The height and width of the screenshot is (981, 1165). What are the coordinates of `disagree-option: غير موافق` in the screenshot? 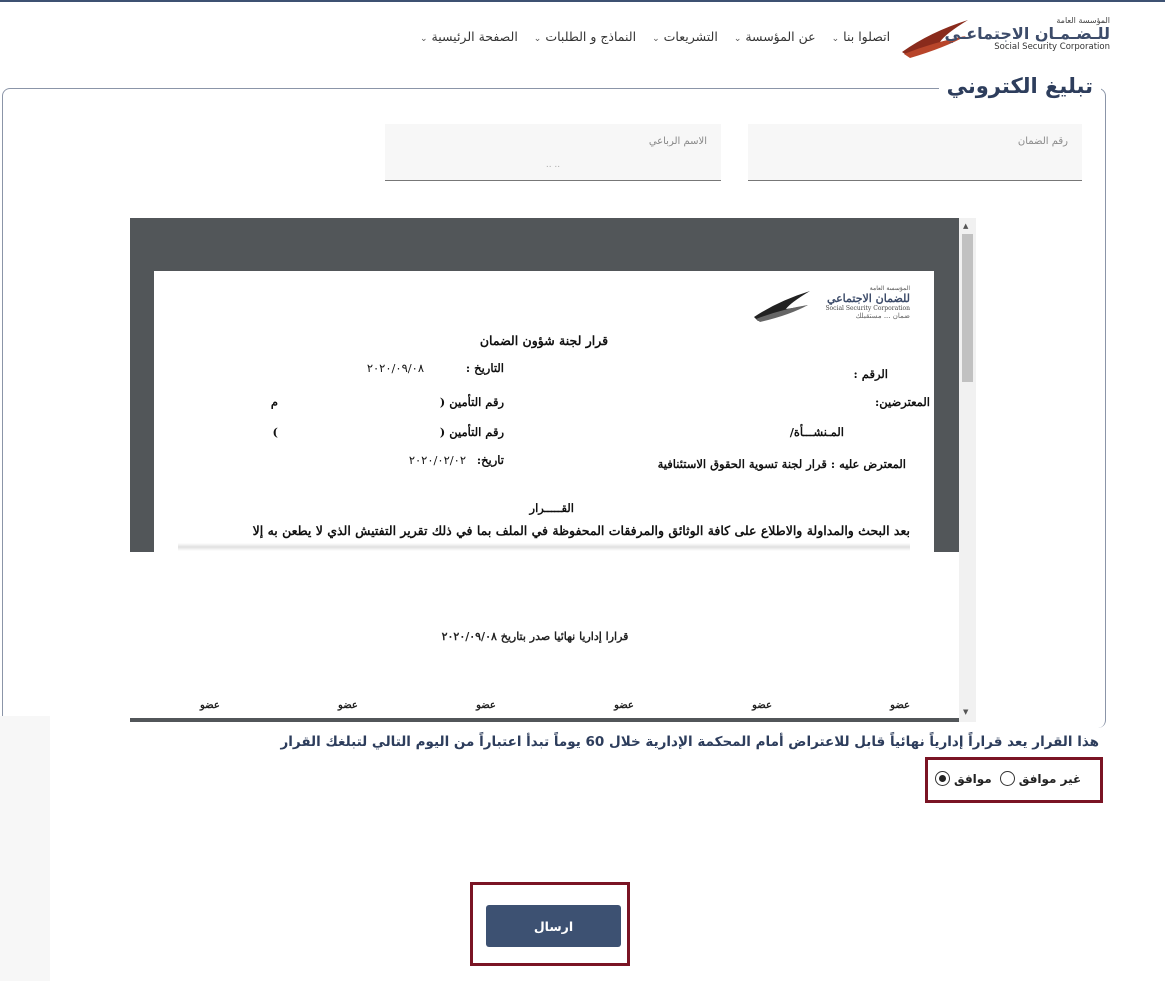 It's located at (1040, 778).